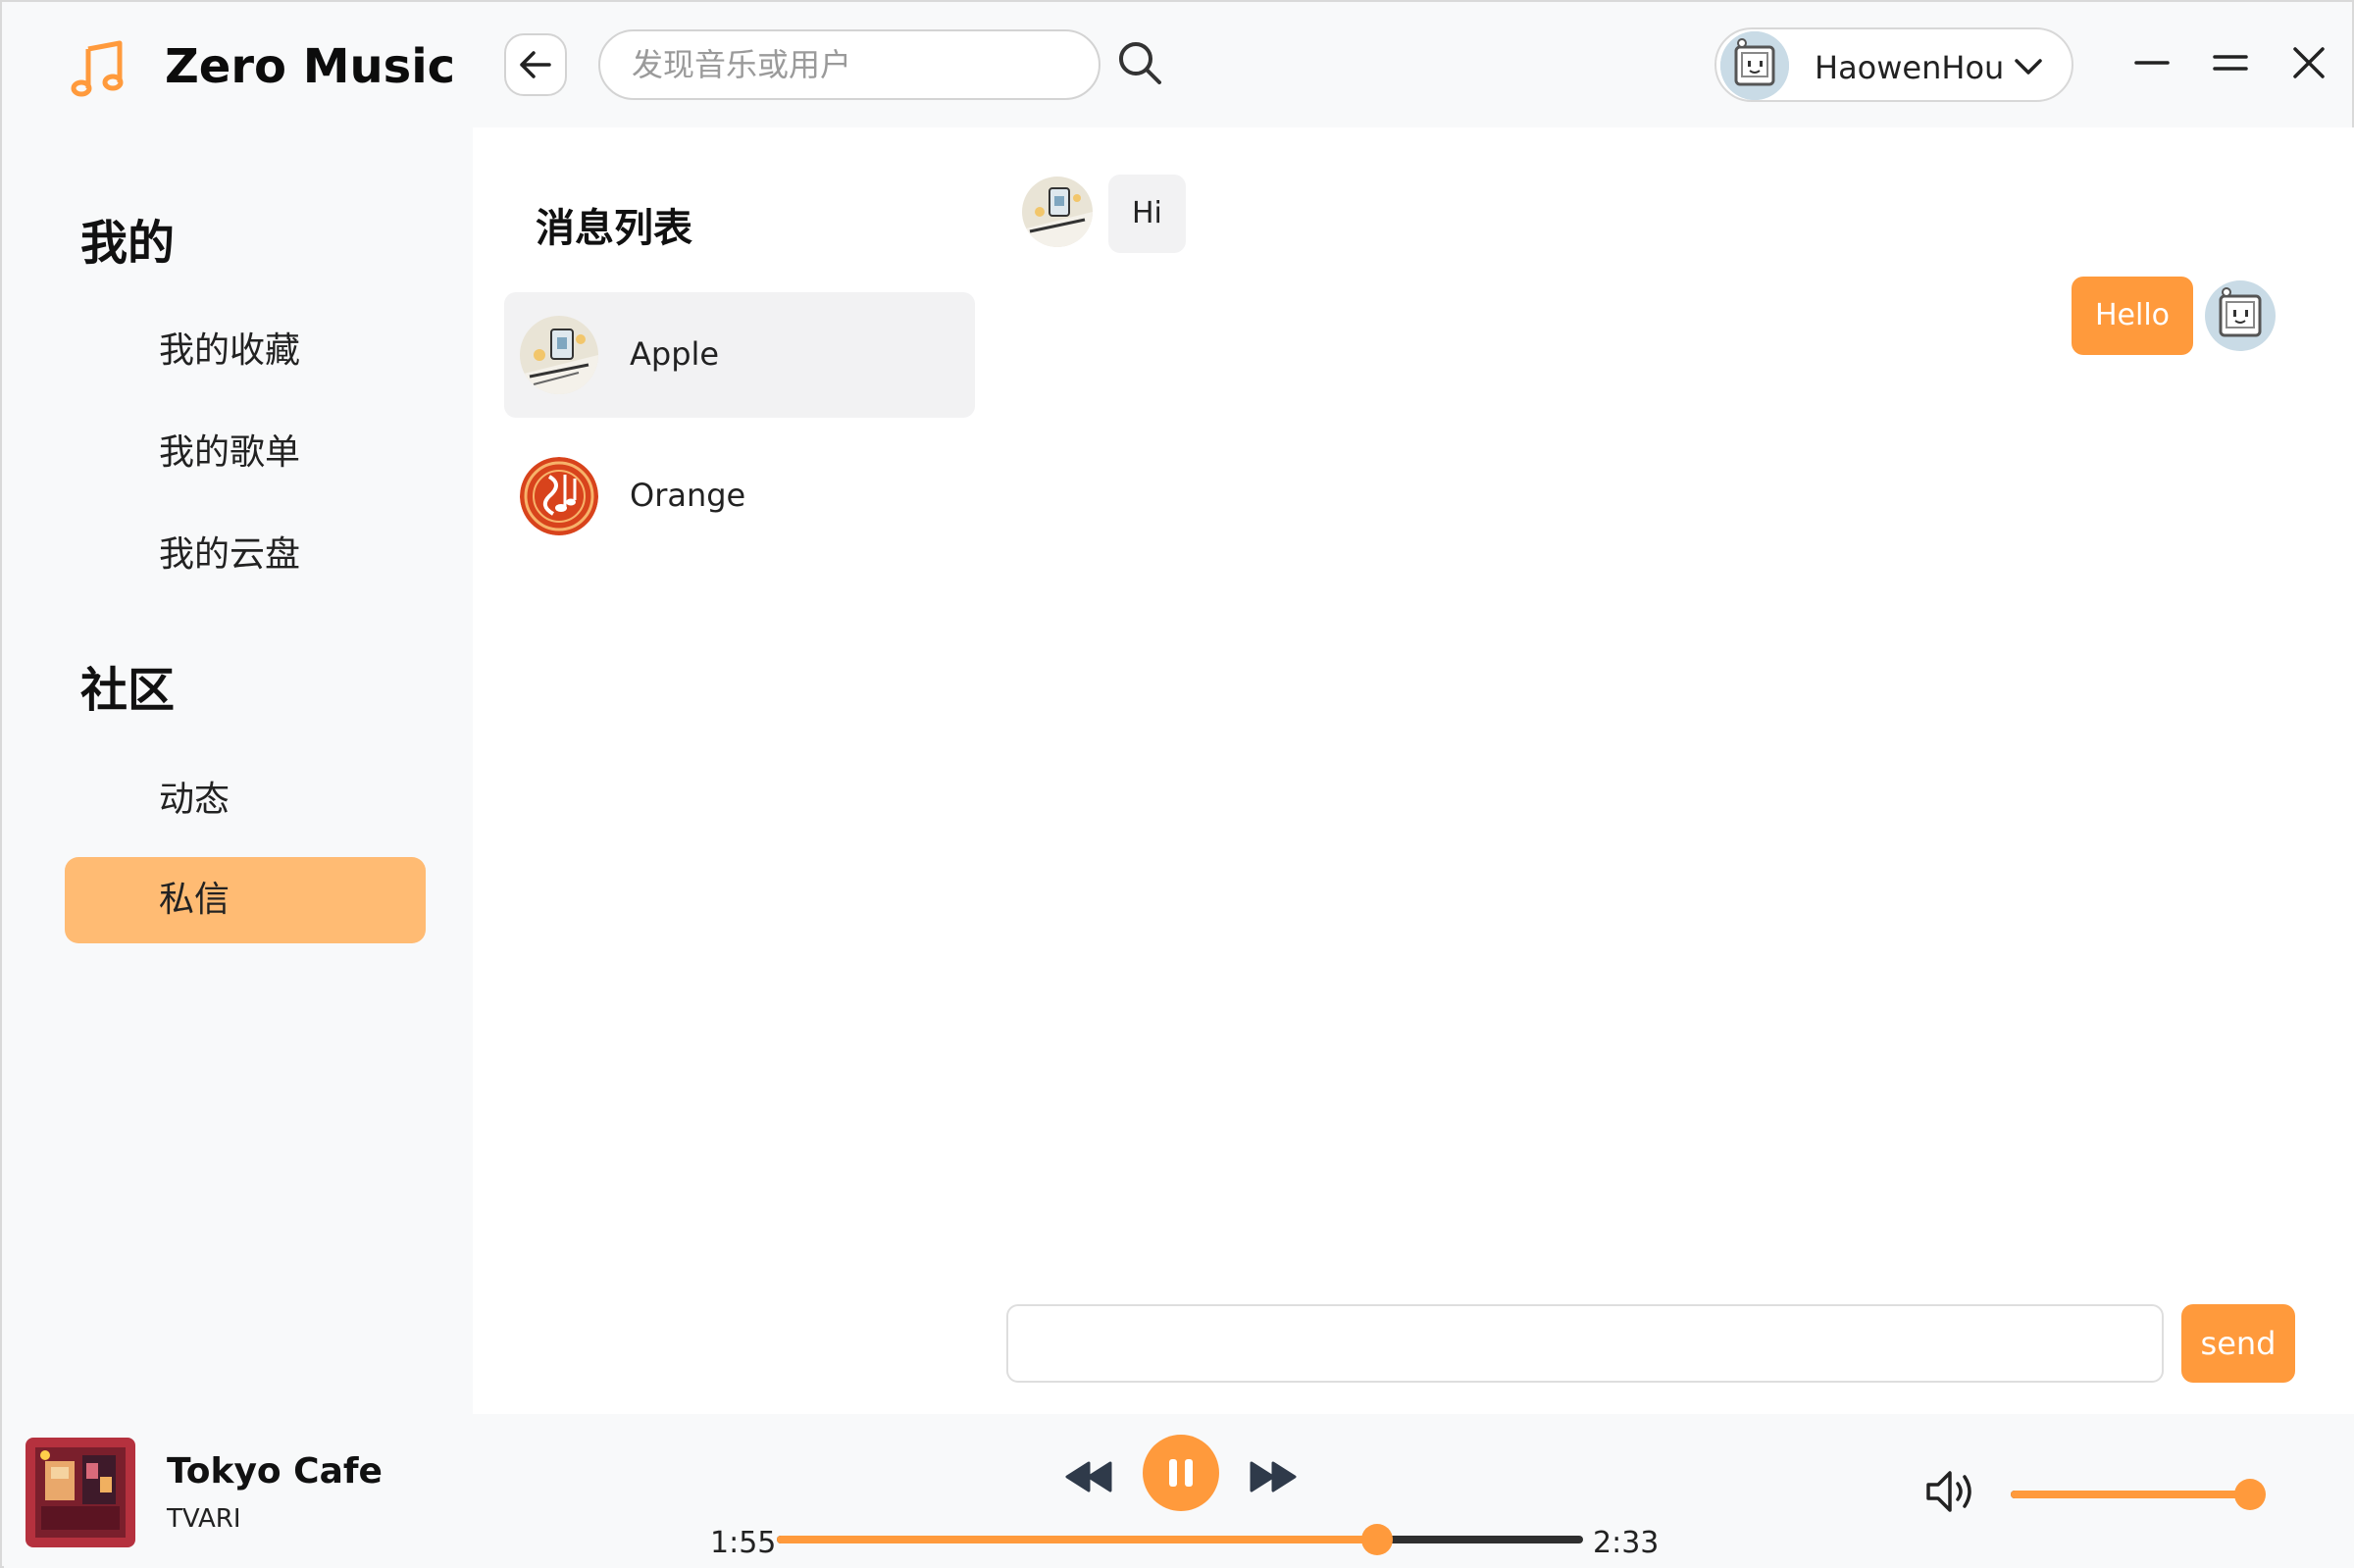 The width and height of the screenshot is (2354, 1568). I want to click on search-input, so click(849, 64).